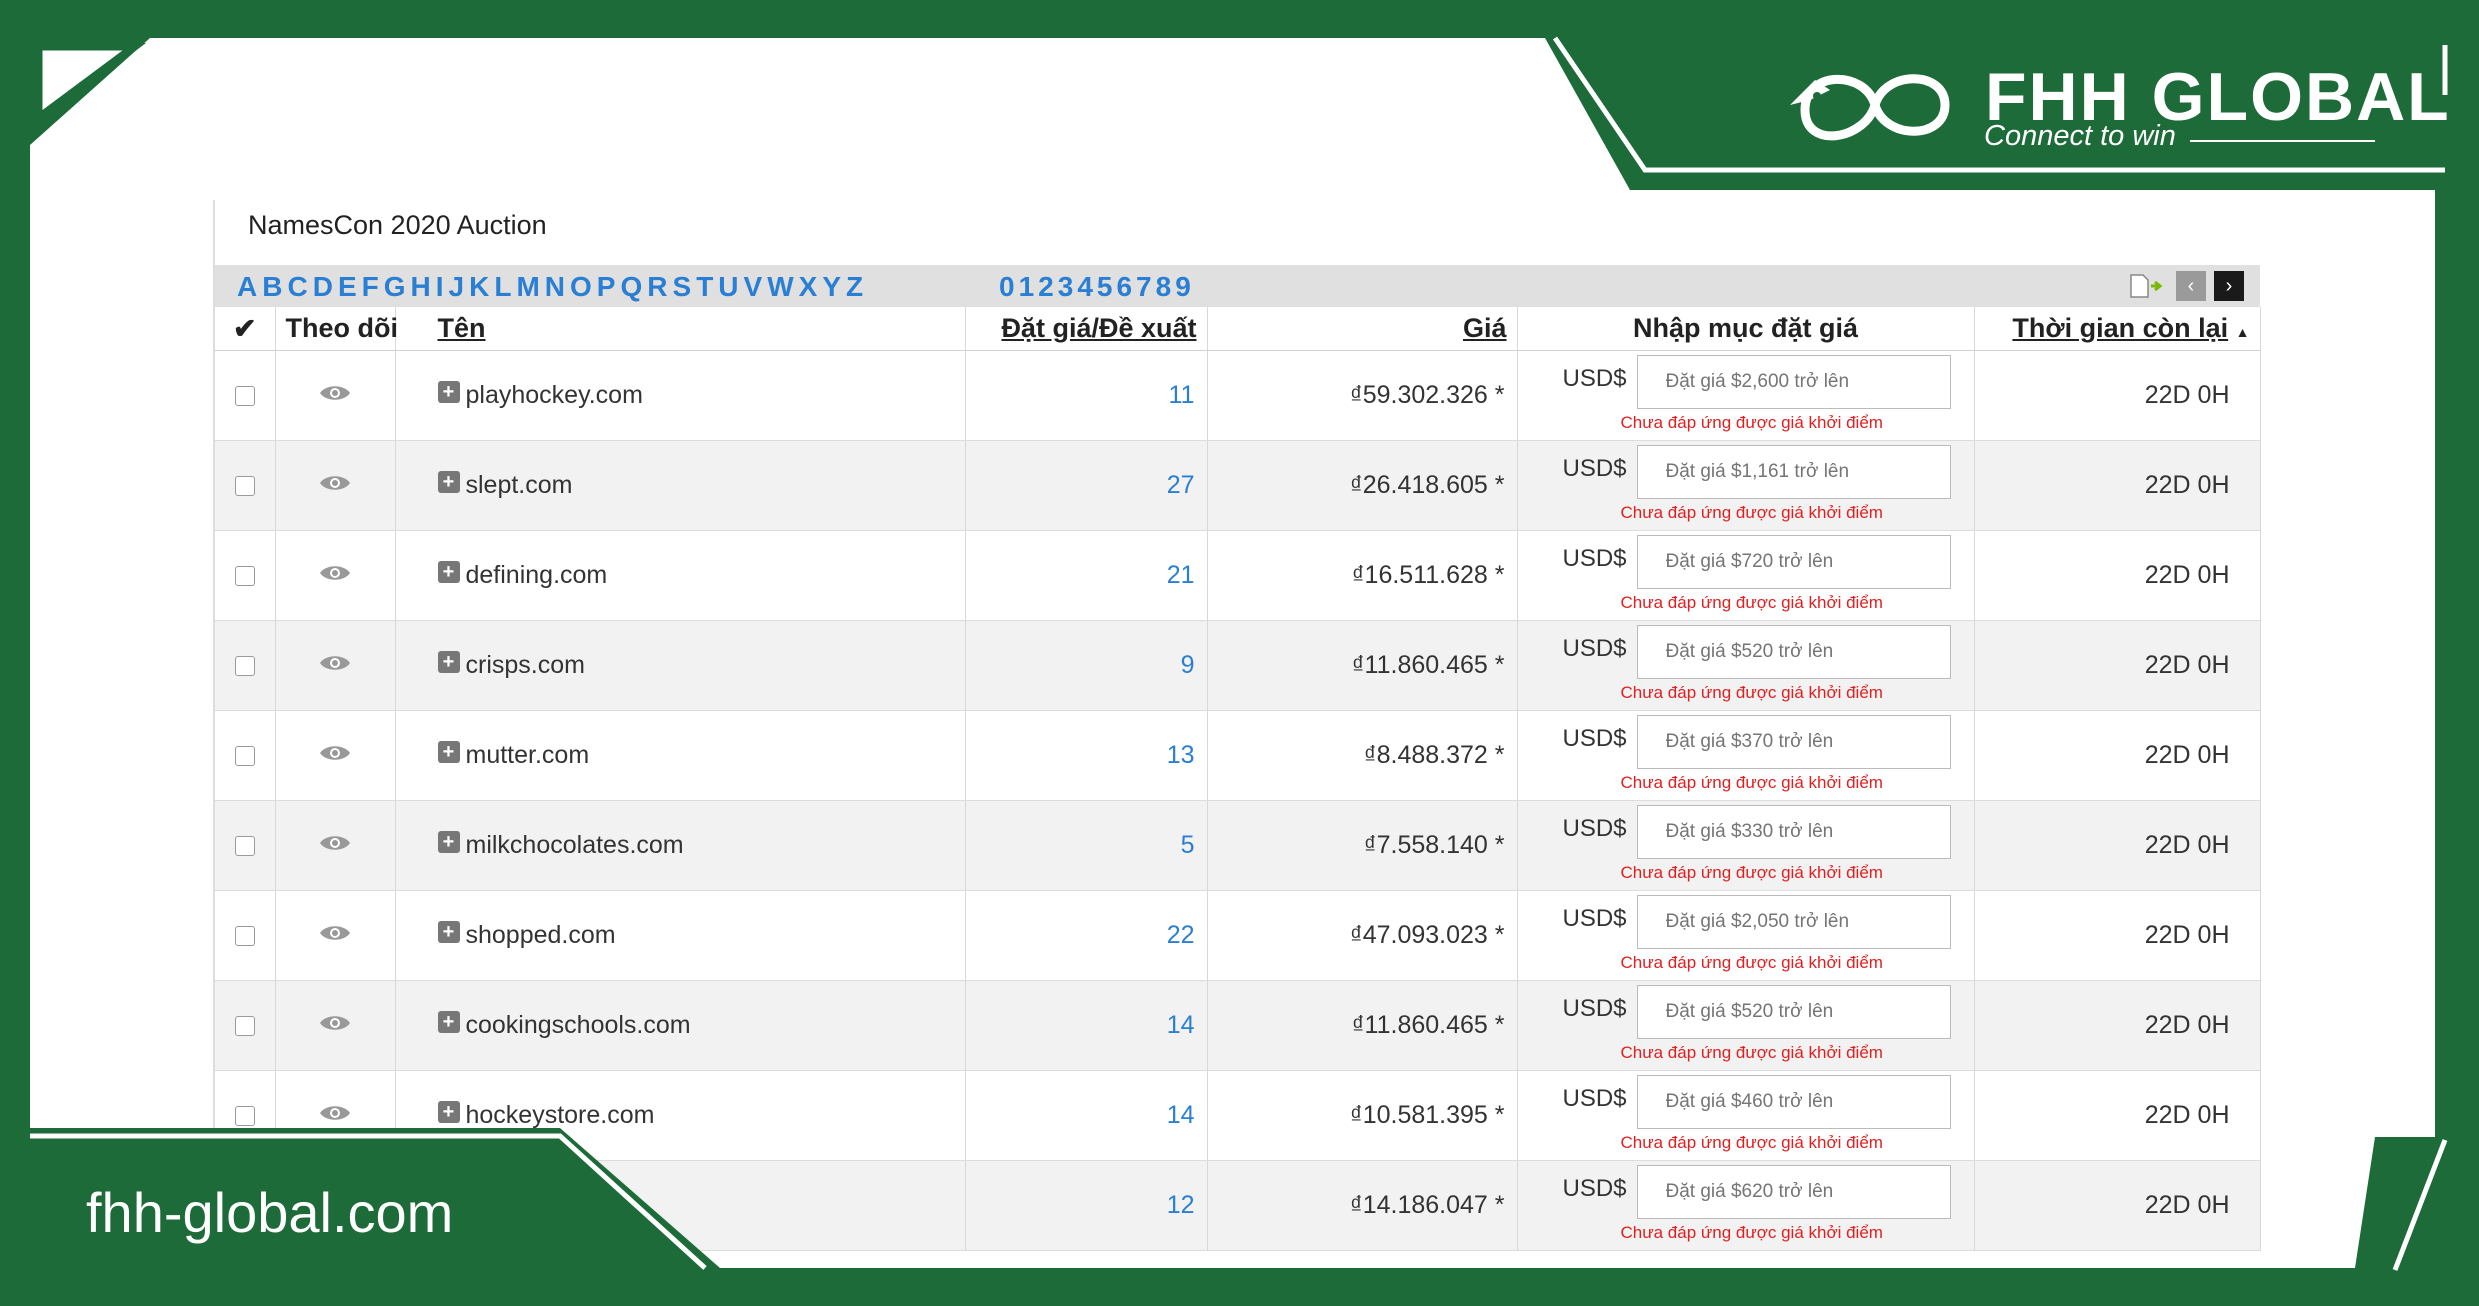 The image size is (2479, 1306). What do you see at coordinates (578, 1025) in the screenshot?
I see `domain-name: cookingschools.com` at bounding box center [578, 1025].